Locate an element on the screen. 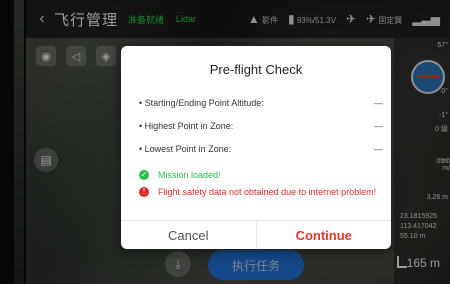 The width and height of the screenshot is (450, 284). cancel-button: Cancel is located at coordinates (189, 235).